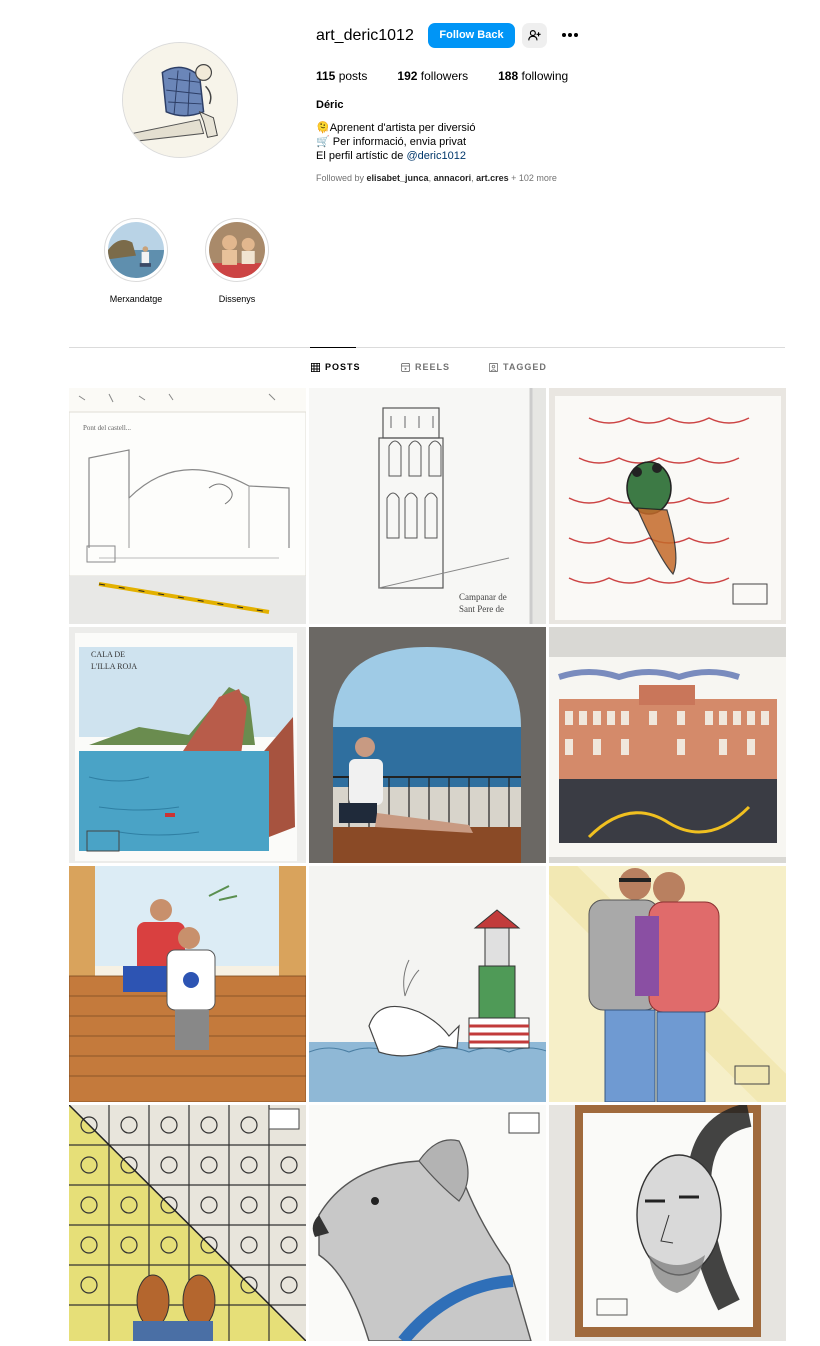 The height and width of the screenshot is (1346, 820). I want to click on tab-tagged: TAGGED, so click(518, 367).